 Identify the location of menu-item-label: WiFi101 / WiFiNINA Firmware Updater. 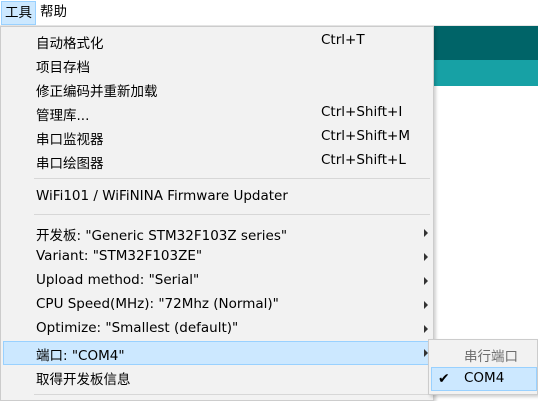
(162, 196).